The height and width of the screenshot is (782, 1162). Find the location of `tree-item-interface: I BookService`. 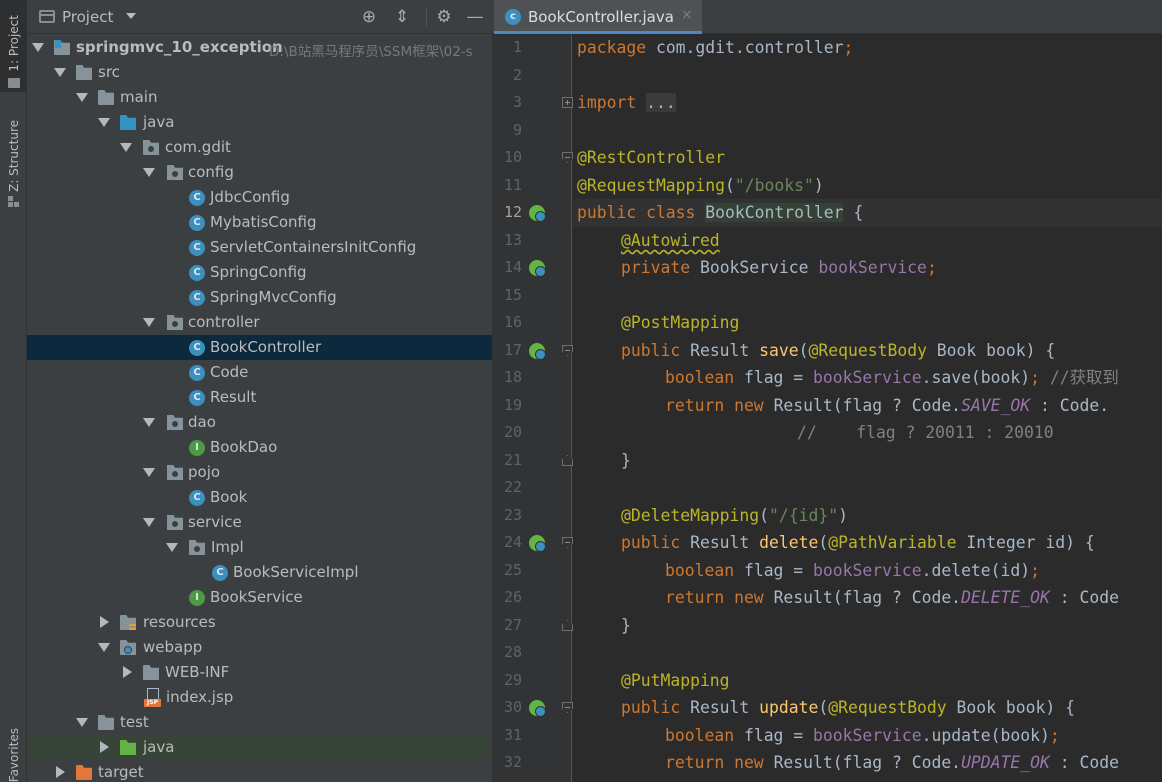

tree-item-interface: I BookService is located at coordinates (259, 597).